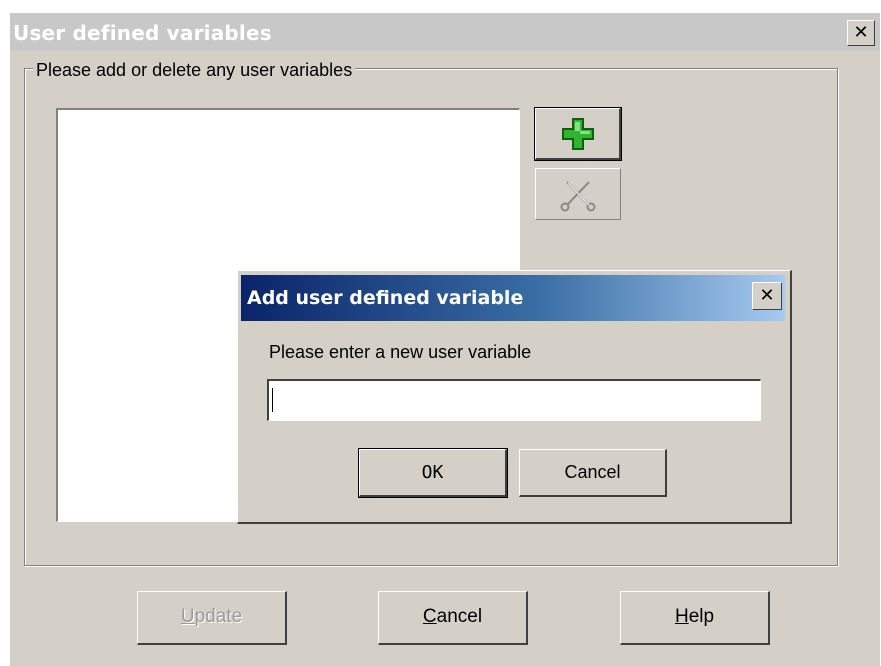  I want to click on scissors-icon, so click(578, 196).